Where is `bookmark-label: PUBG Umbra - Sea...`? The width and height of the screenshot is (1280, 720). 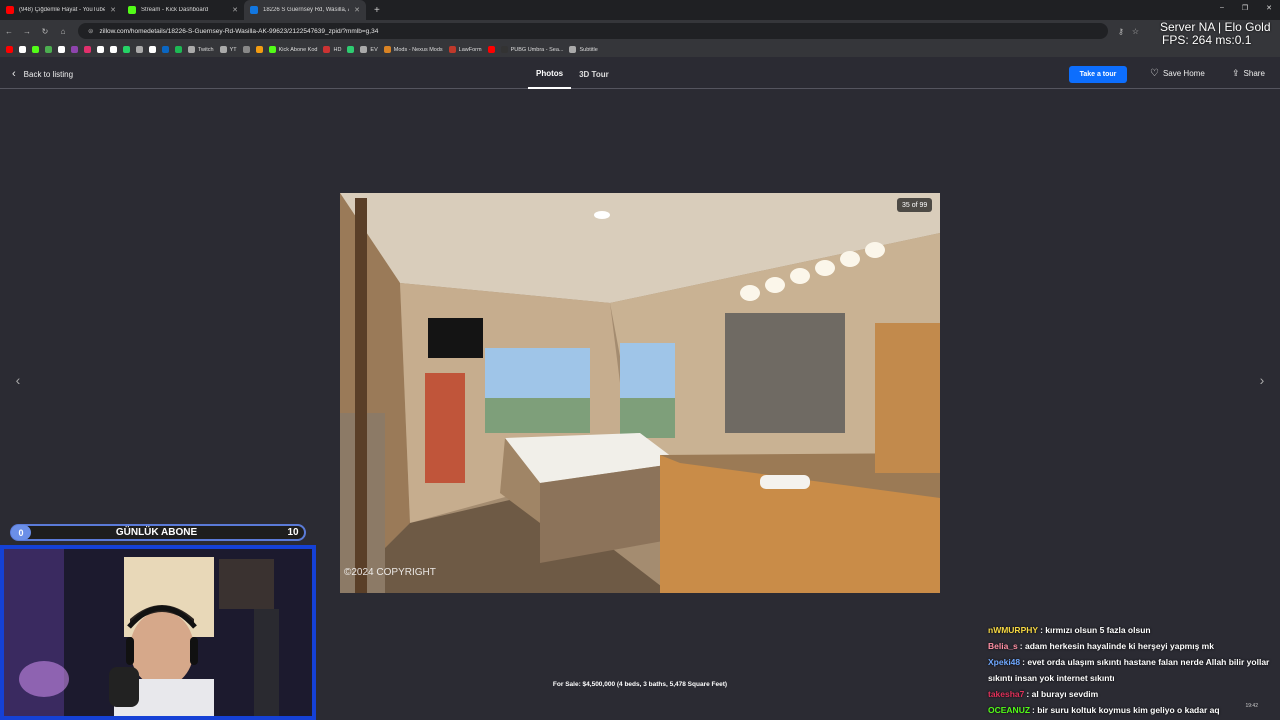
bookmark-label: PUBG Umbra - Sea... is located at coordinates (537, 49).